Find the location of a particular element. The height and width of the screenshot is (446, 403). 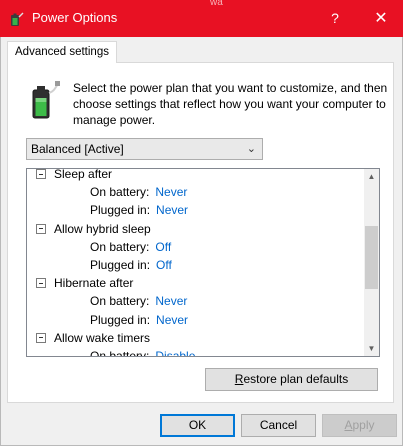

scrollbar-thumb is located at coordinates (371, 257).